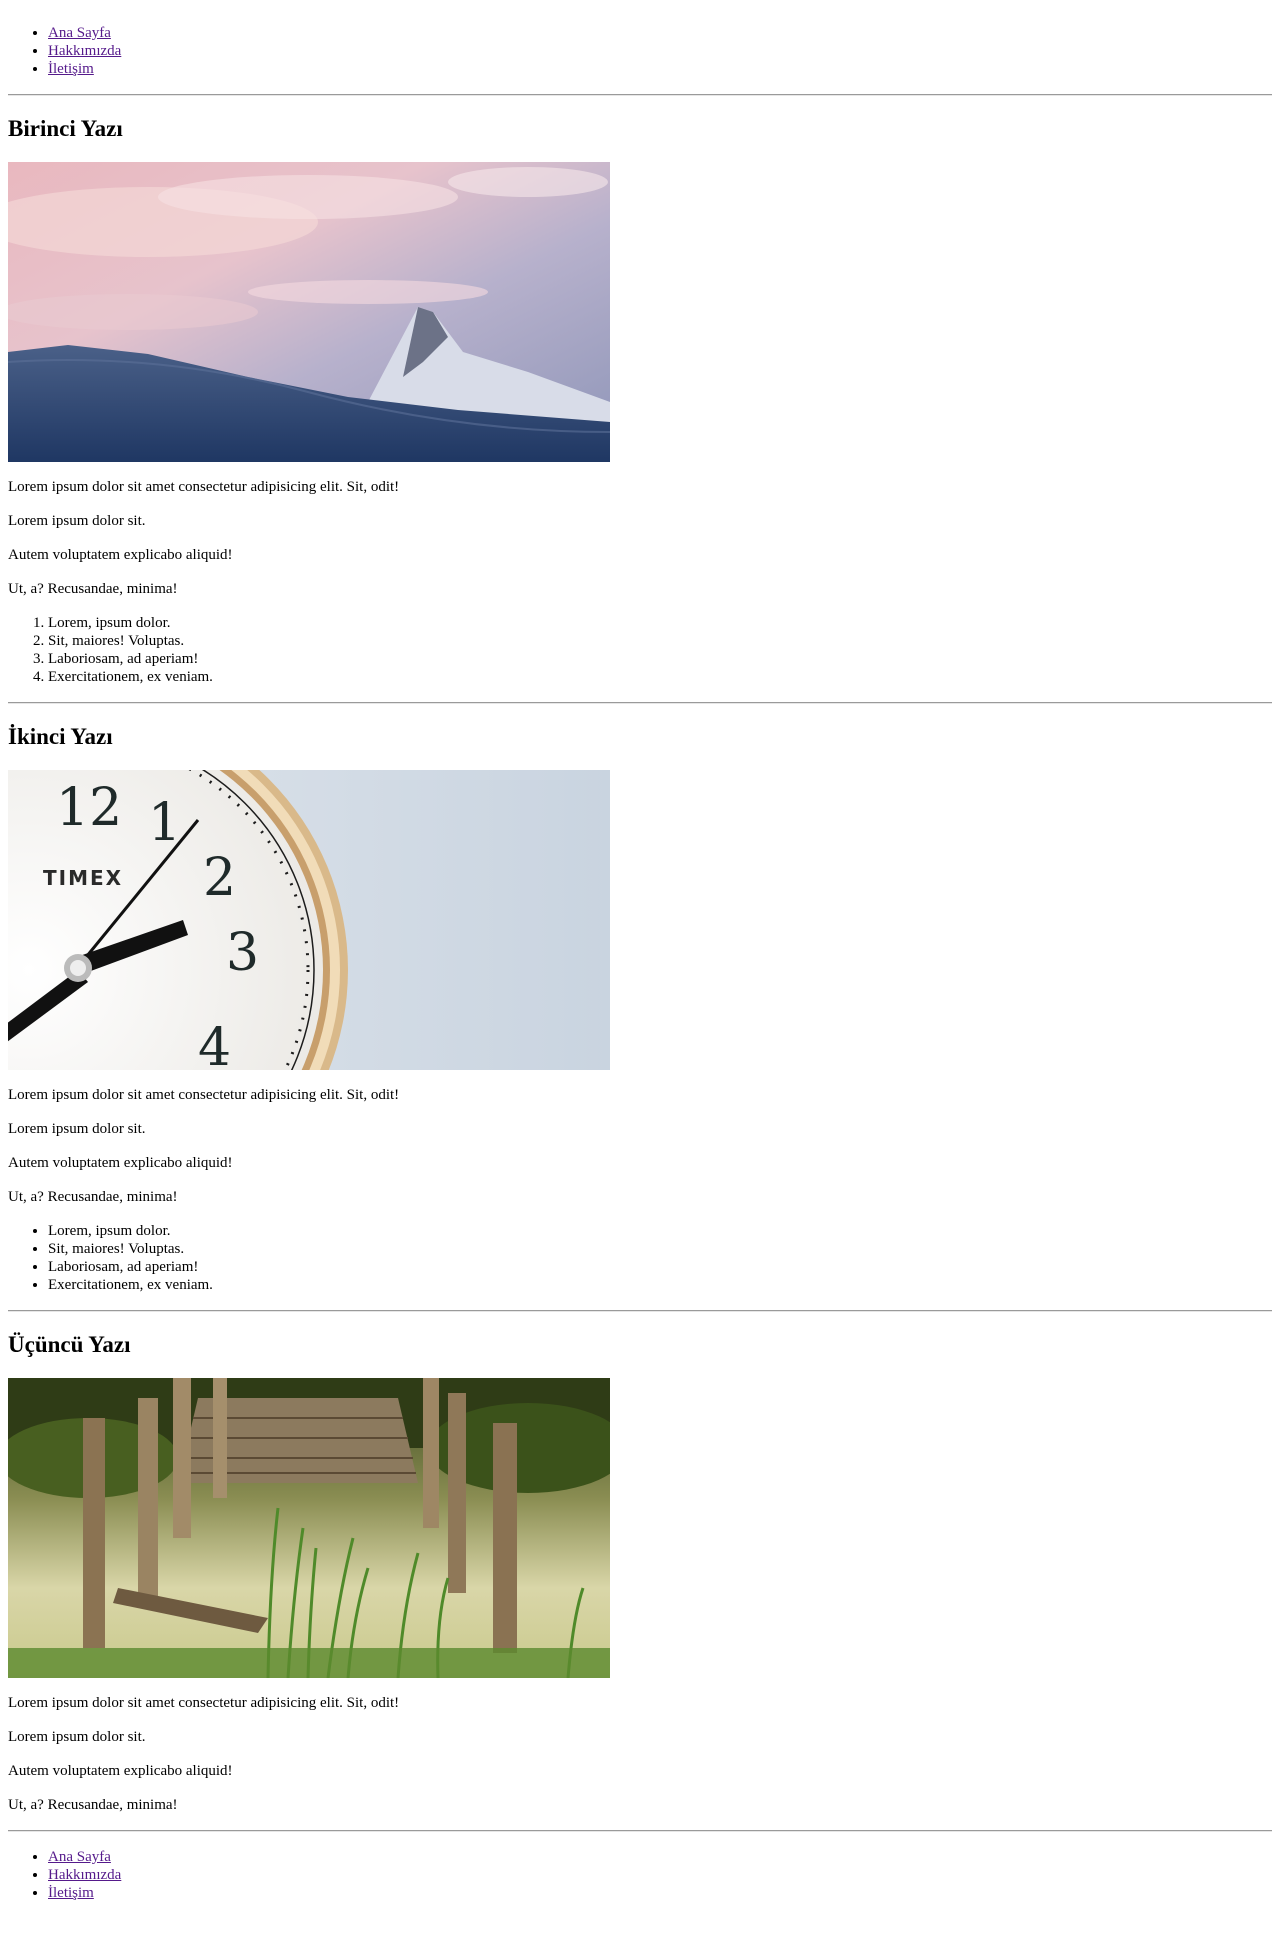  What do you see at coordinates (84, 1875) in the screenshot?
I see `footer-link-about: Hakkımızda` at bounding box center [84, 1875].